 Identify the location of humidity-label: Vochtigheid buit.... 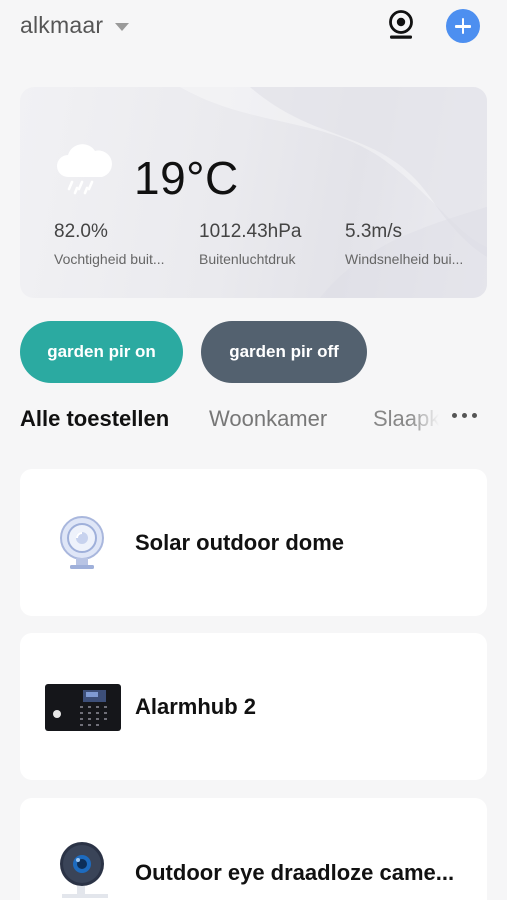
(109, 259).